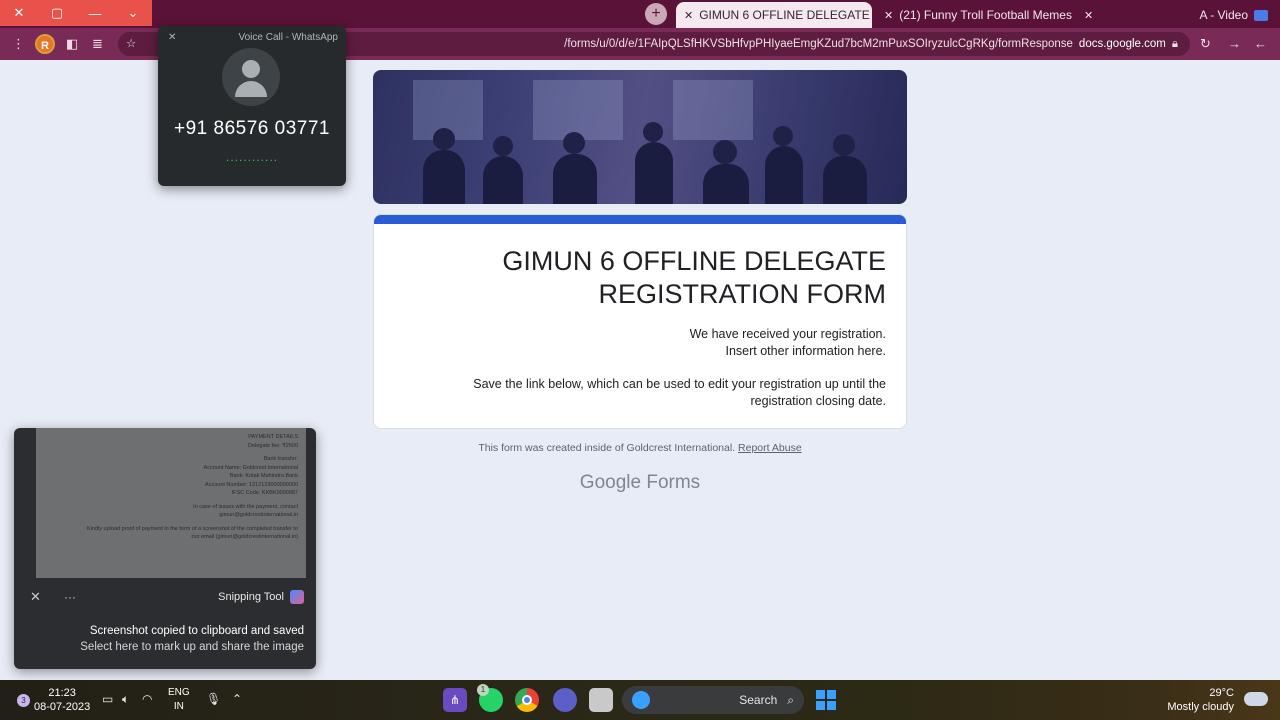  Describe the element at coordinates (1200, 700) in the screenshot. I see `weather-widget: 29°C Mostly cloudy` at that location.